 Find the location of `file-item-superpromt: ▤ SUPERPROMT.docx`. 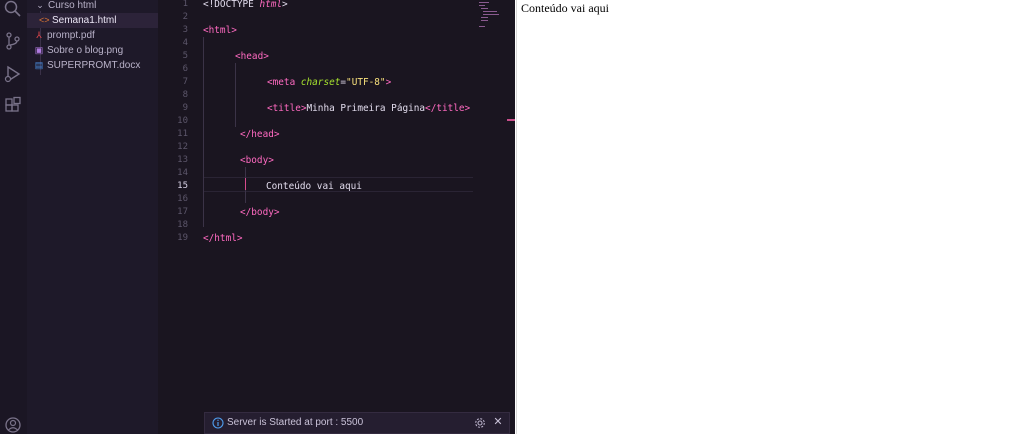

file-item-superpromt: ▤ SUPERPROMT.docx is located at coordinates (92, 65).